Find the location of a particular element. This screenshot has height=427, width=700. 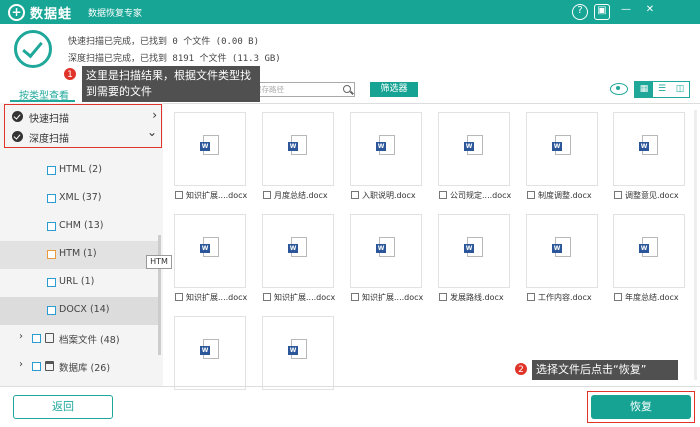

tree-scrollbar is located at coordinates (159, 295).